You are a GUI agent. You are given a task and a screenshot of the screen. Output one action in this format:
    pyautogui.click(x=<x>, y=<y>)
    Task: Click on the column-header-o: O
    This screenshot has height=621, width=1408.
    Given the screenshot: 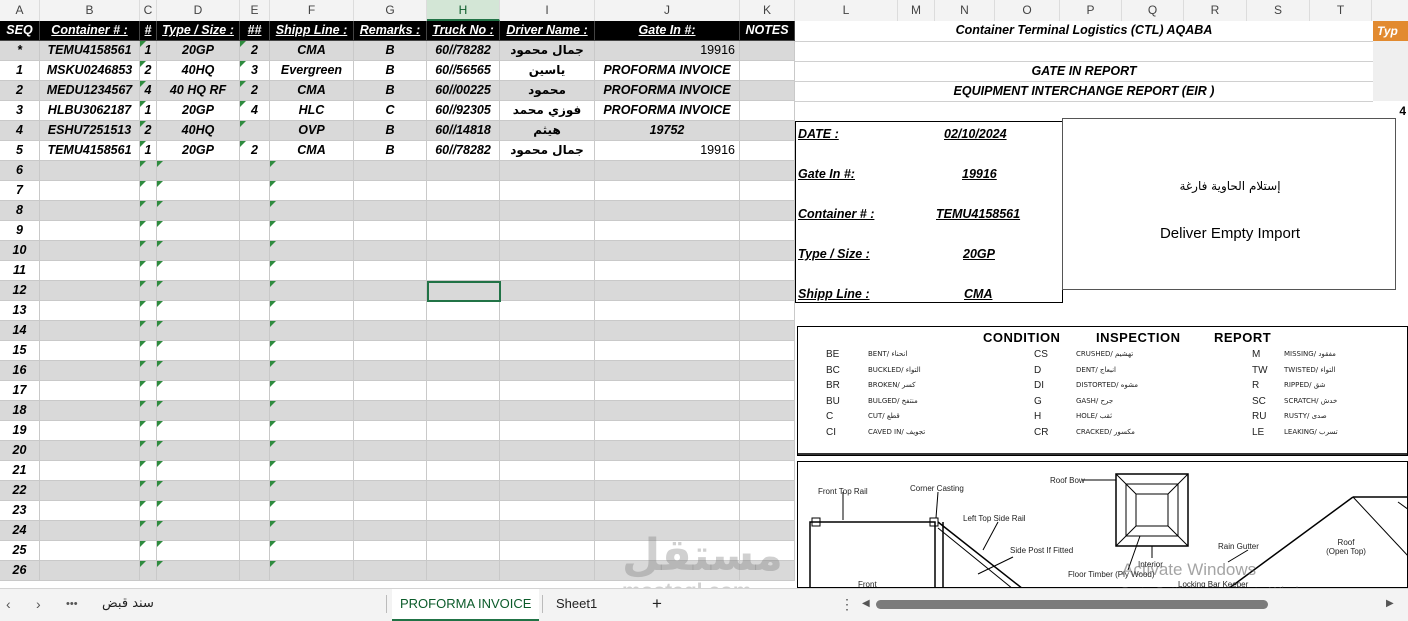 What is the action you would take?
    pyautogui.click(x=1027, y=10)
    